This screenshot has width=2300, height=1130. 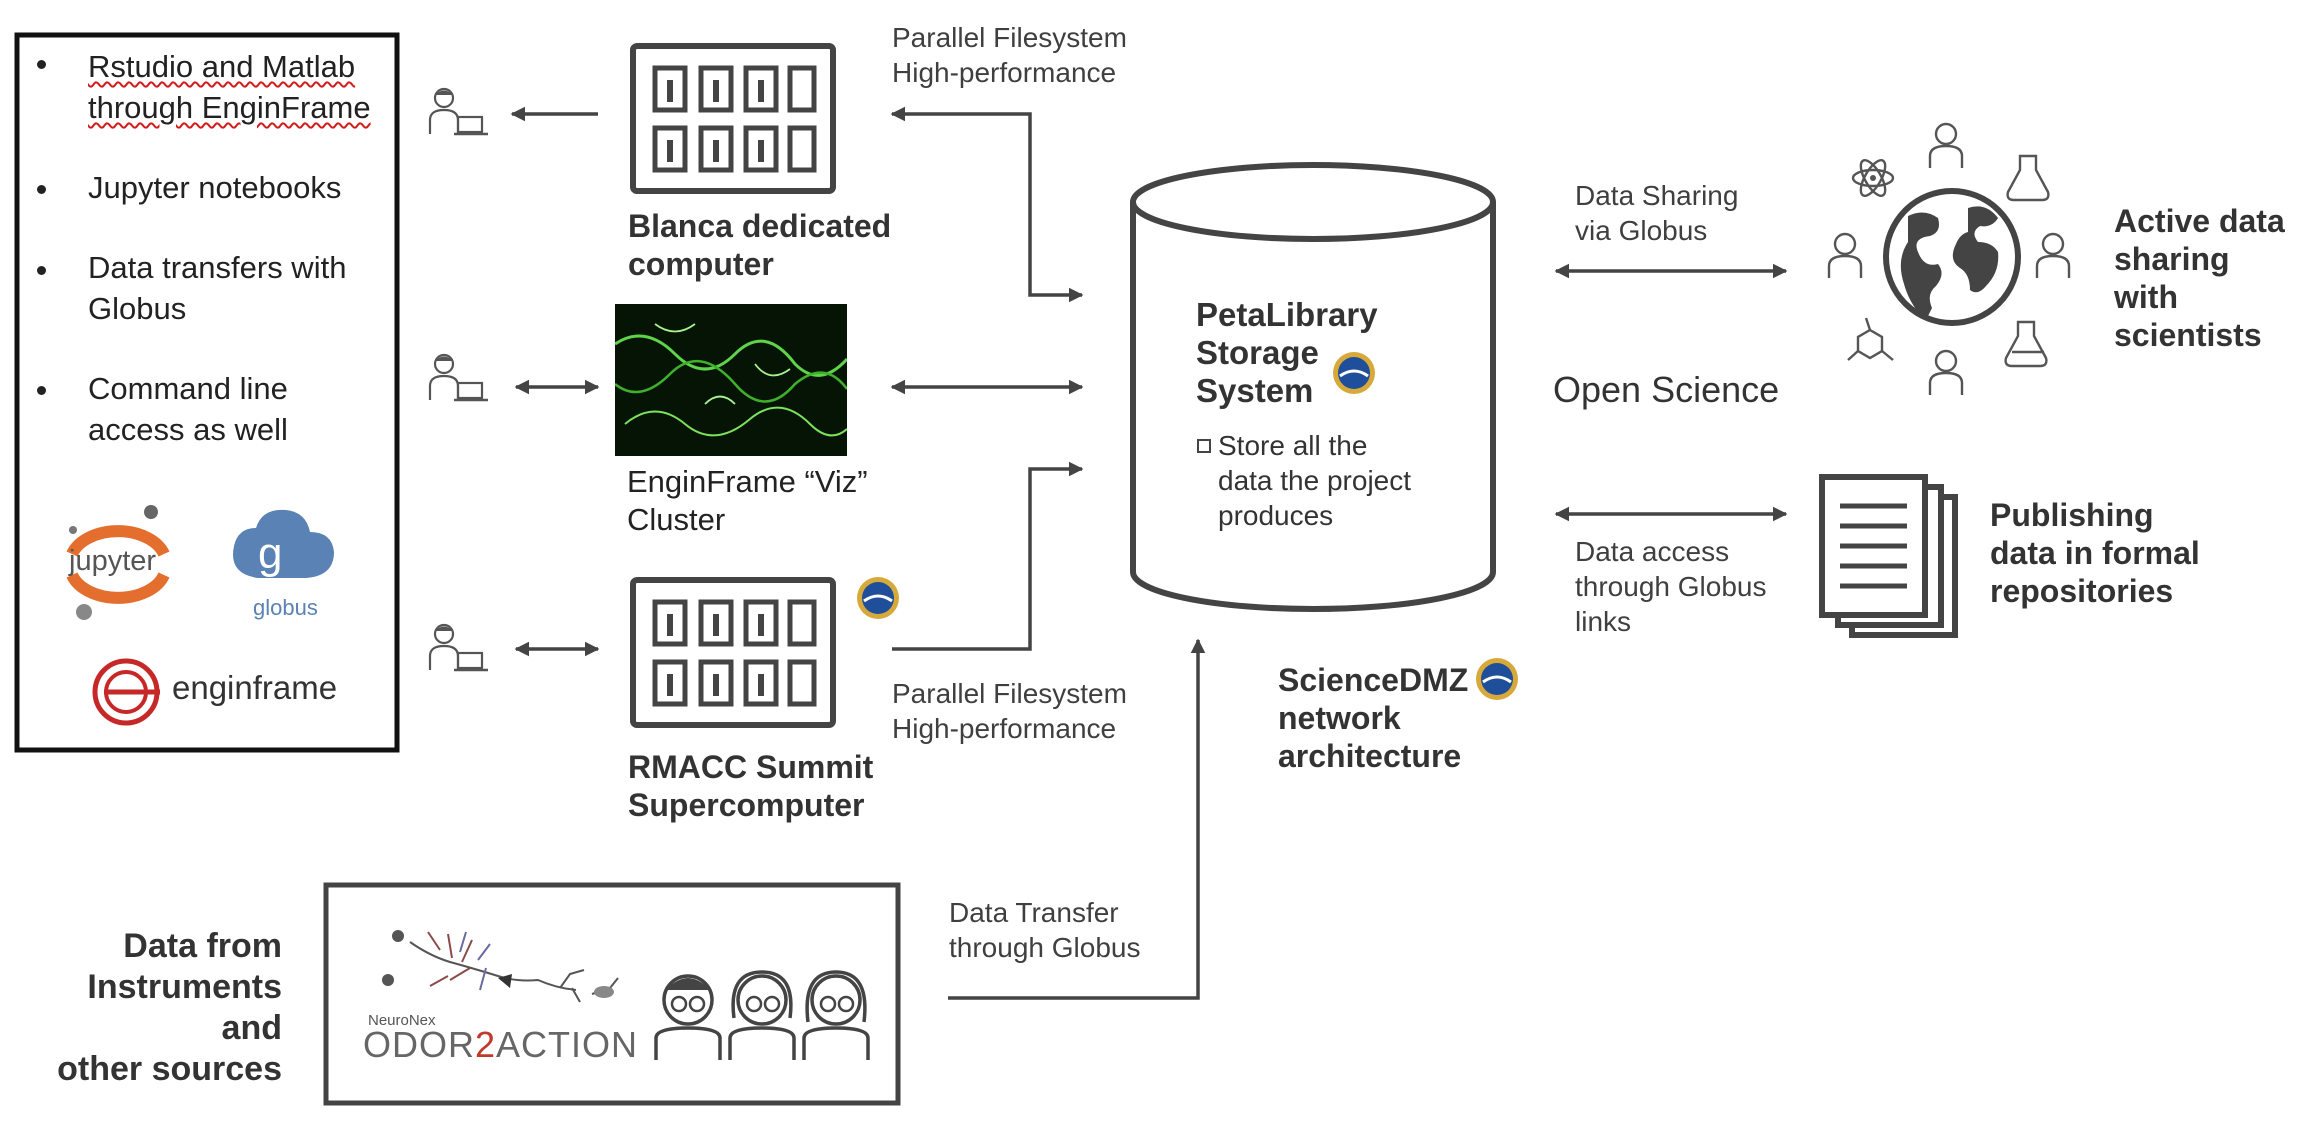 I want to click on data-access-label: Data access through Globus links, so click(x=1671, y=586).